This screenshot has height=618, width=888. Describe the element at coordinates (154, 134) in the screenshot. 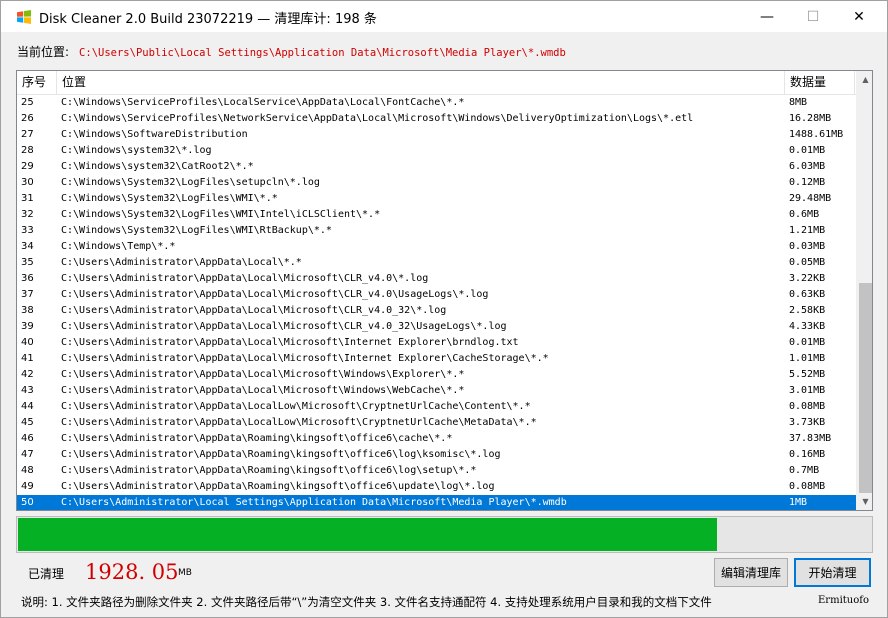

I see `cell-loc: C:\Windows\SoftwareDistribution` at that location.